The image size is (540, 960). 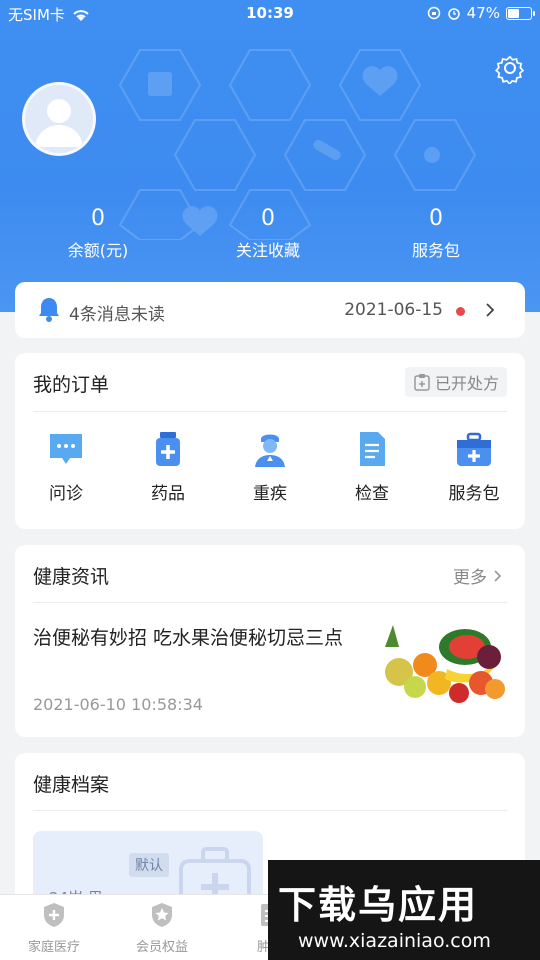 I want to click on battery-level, so click(x=514, y=13).